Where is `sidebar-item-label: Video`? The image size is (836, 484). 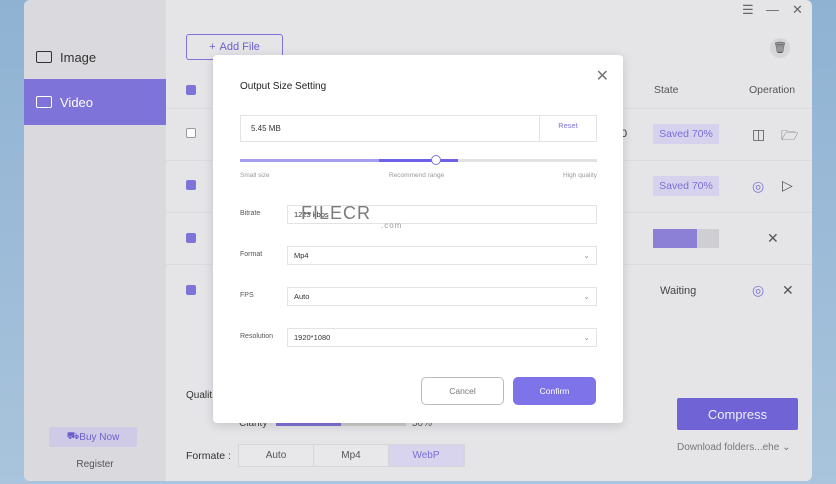 sidebar-item-label: Video is located at coordinates (77, 102).